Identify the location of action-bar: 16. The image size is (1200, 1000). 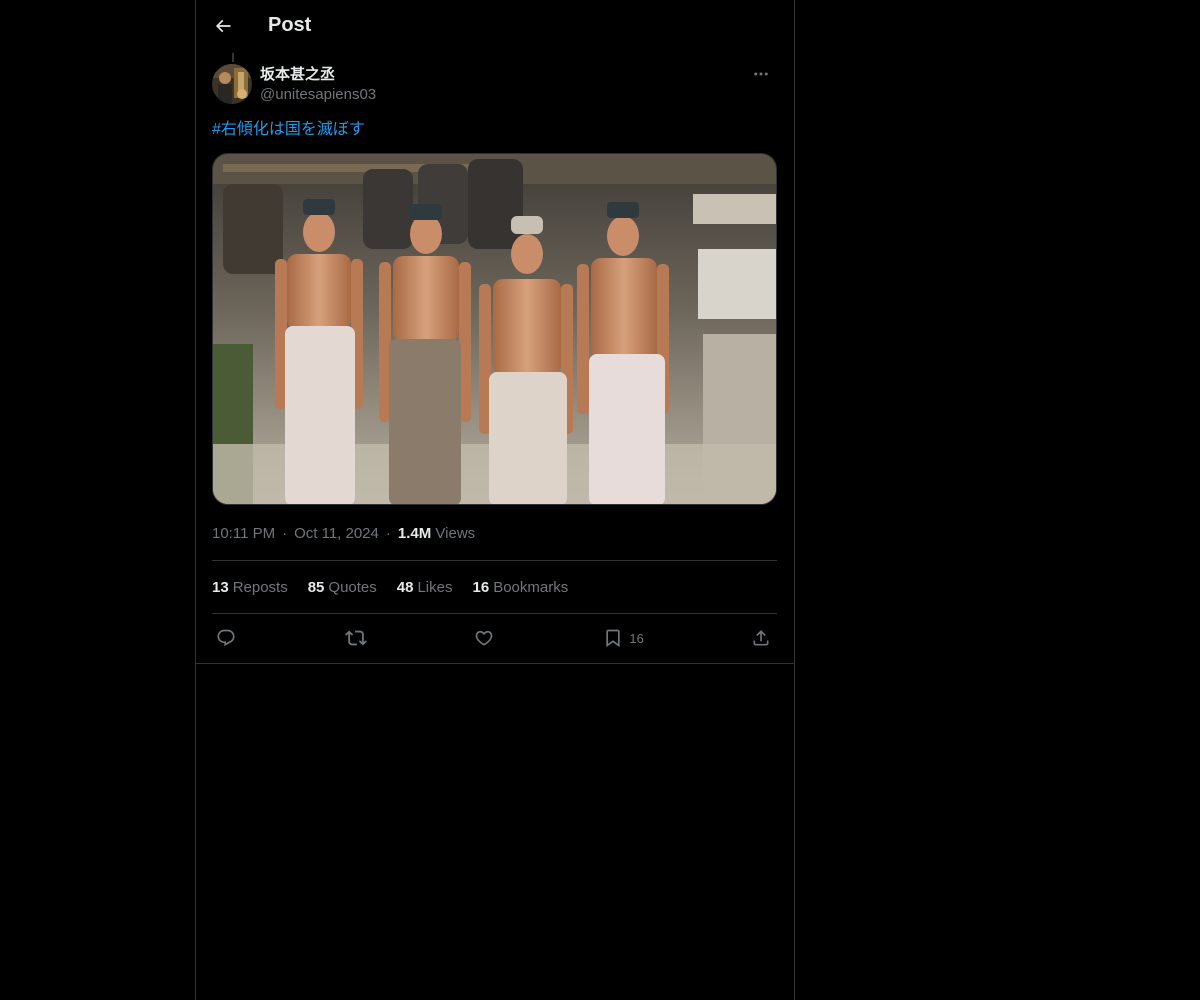
(494, 638).